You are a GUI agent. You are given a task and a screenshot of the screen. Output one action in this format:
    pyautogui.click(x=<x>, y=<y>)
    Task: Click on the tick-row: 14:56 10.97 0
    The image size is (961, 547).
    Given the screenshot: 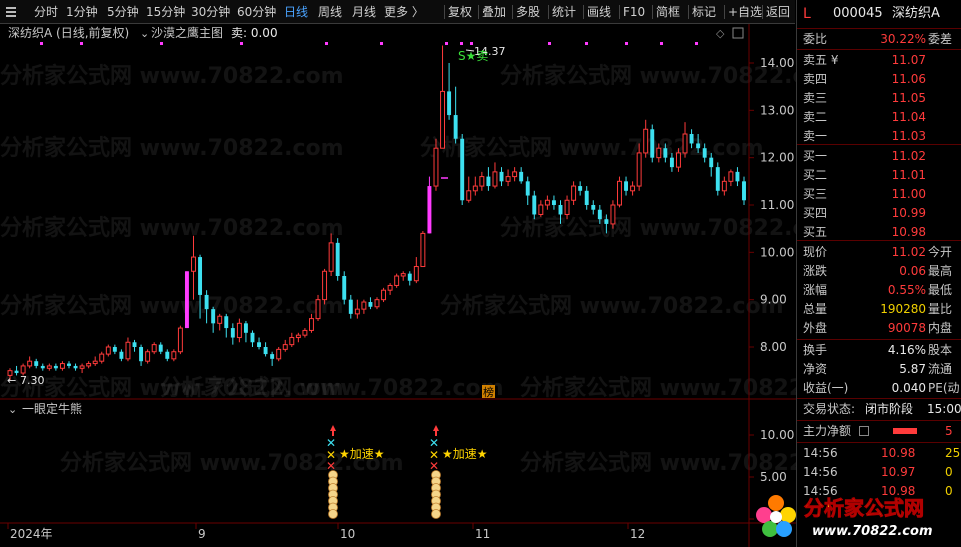 What is the action you would take?
    pyautogui.click(x=879, y=472)
    